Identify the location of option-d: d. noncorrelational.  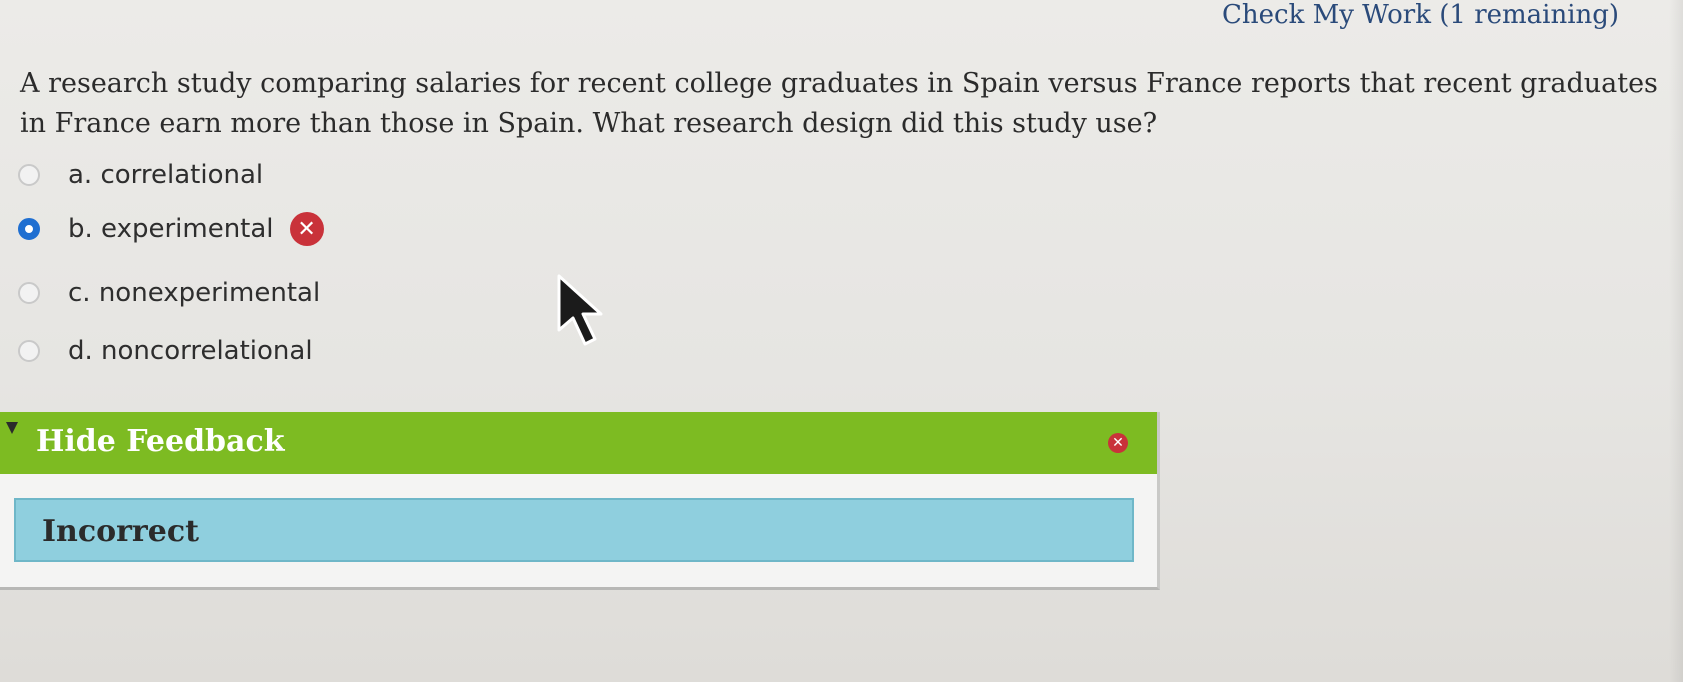
(165, 351).